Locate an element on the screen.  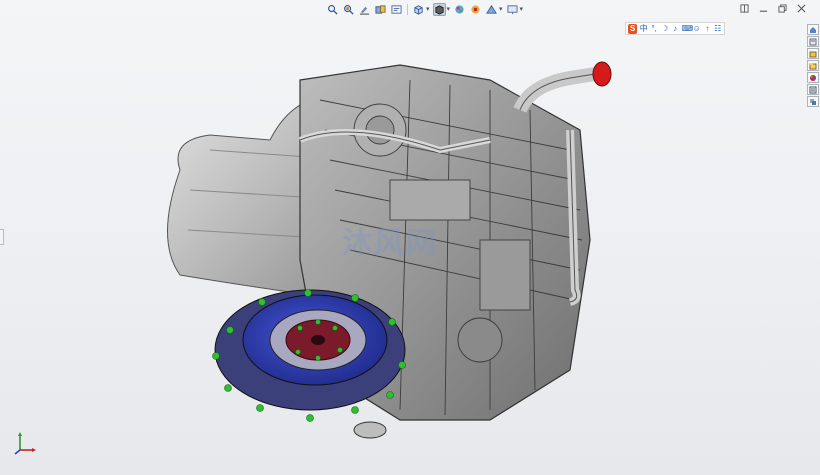
resources-icon is located at coordinates (813, 41).